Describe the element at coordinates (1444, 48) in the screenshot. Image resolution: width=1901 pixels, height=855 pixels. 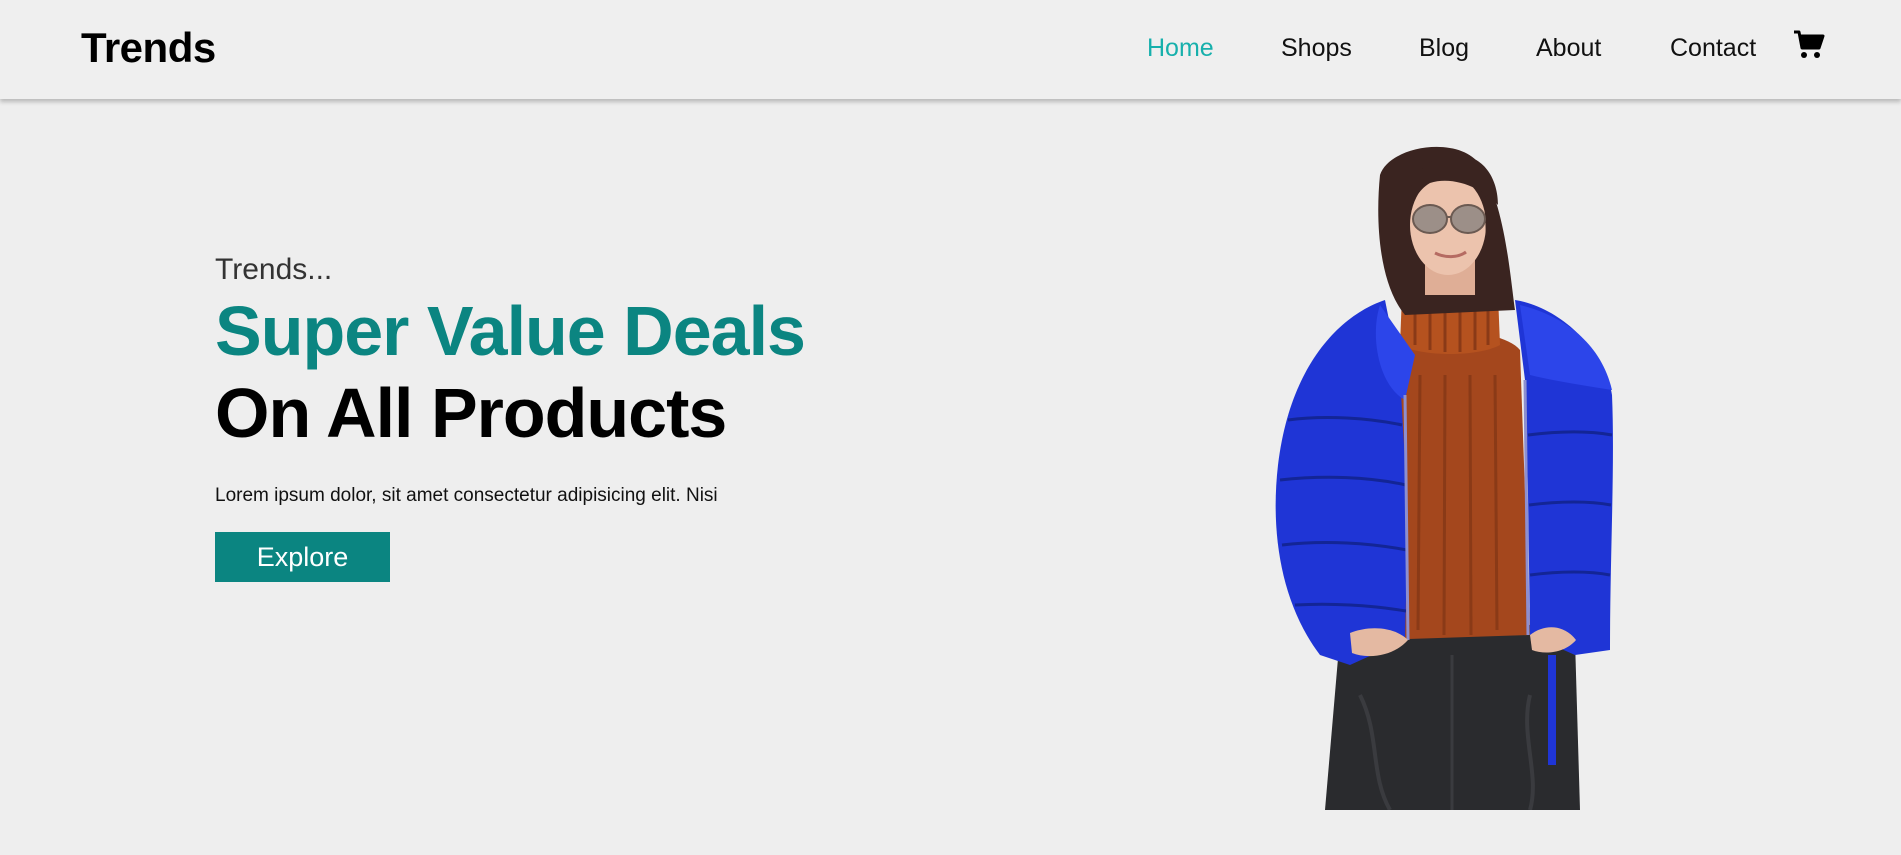
I see `nav-link-blog: Blog` at that location.